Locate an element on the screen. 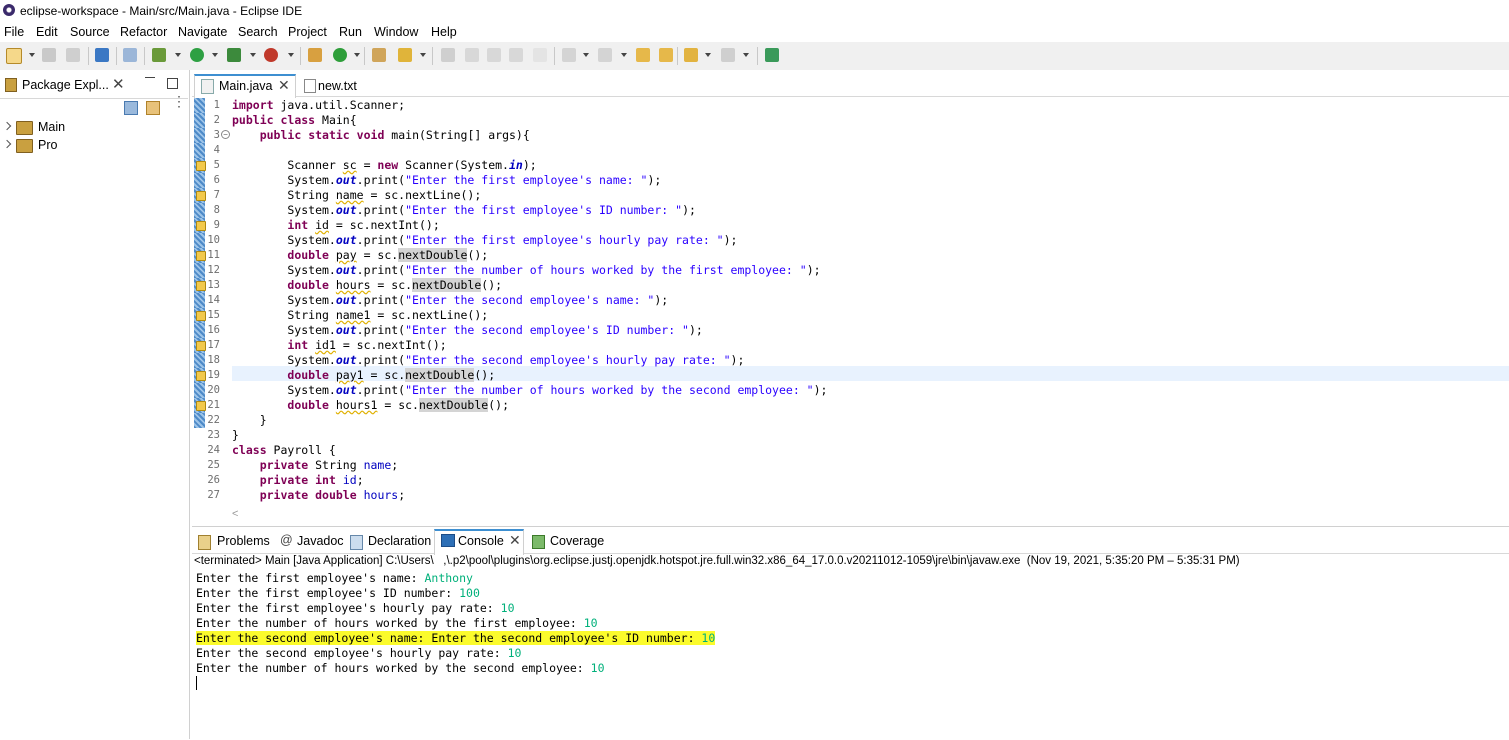 The image size is (1509, 740). fold-icon: − is located at coordinates (225, 134).